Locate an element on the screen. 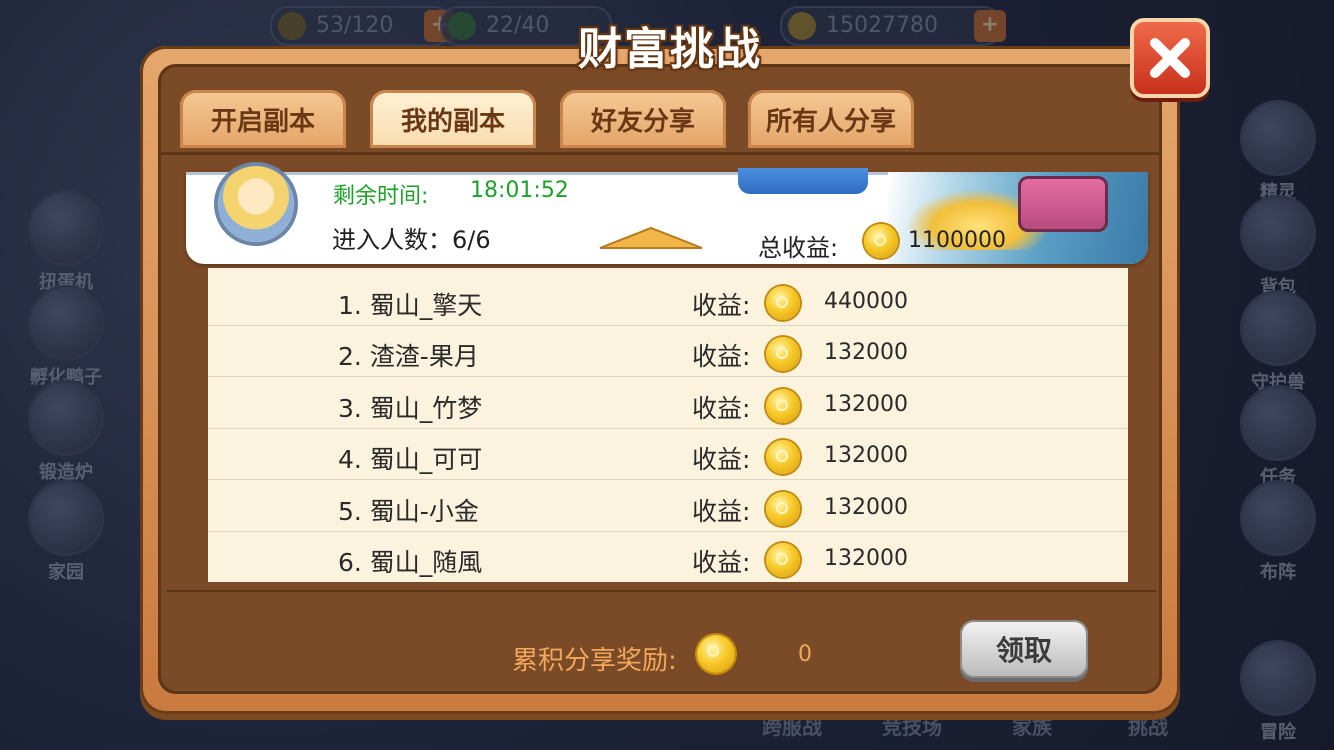 The height and width of the screenshot is (750, 1334). bottom-divider is located at coordinates (661, 591).